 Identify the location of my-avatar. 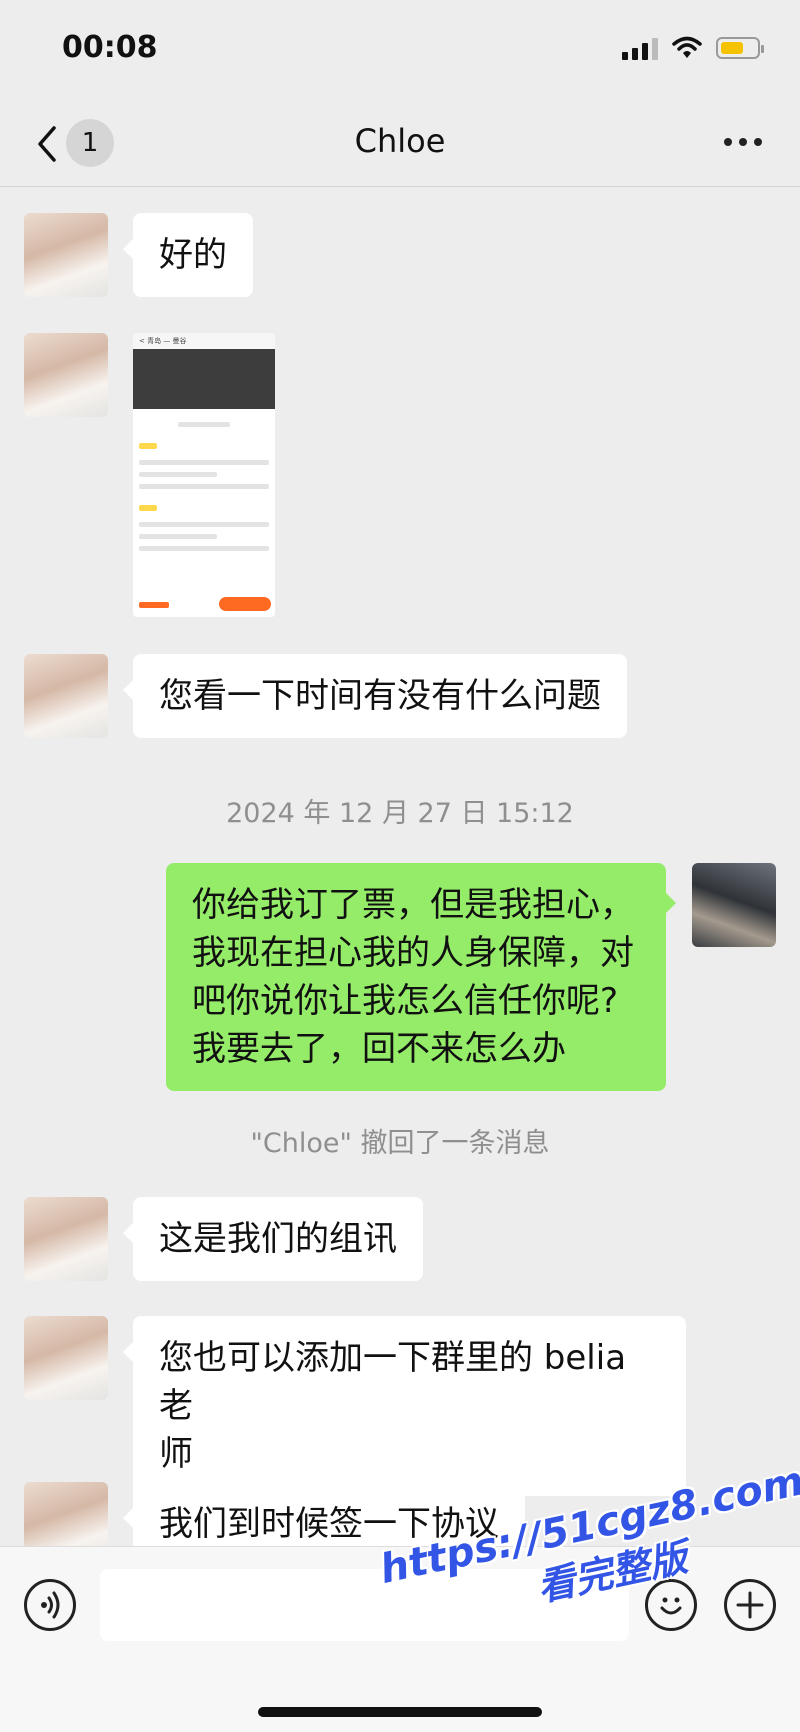
(734, 905).